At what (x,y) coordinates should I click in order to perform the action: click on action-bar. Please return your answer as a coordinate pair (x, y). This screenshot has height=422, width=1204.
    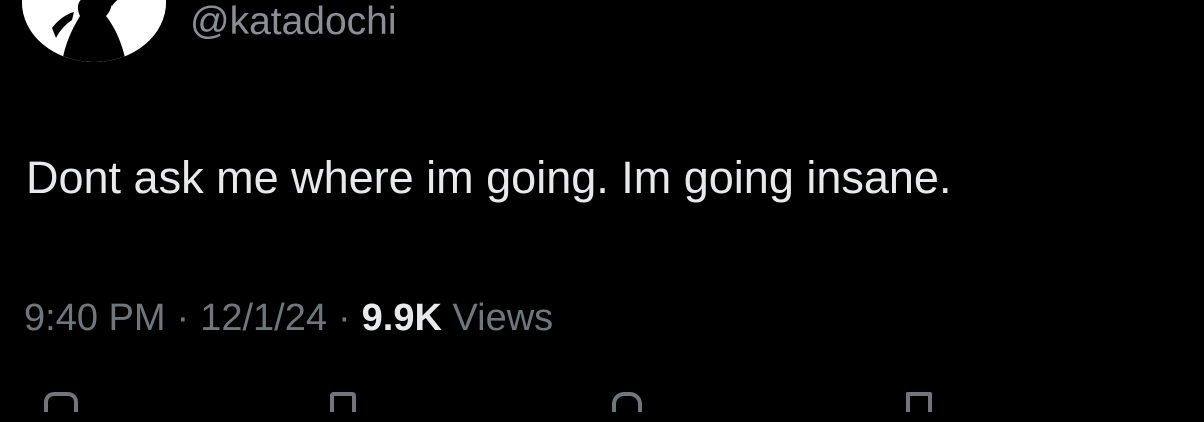
    Looking at the image, I should click on (602, 407).